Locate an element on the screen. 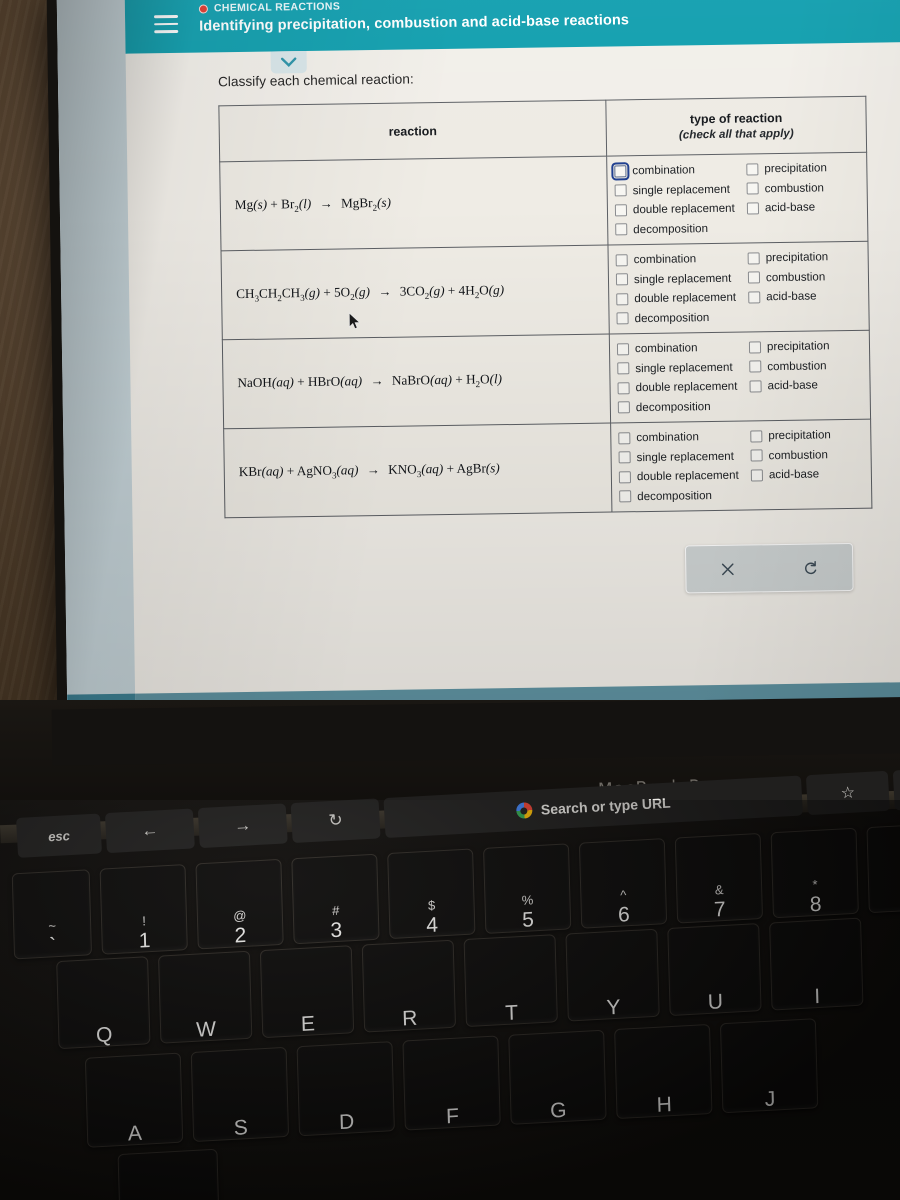  key-3: #3 is located at coordinates (335, 899).